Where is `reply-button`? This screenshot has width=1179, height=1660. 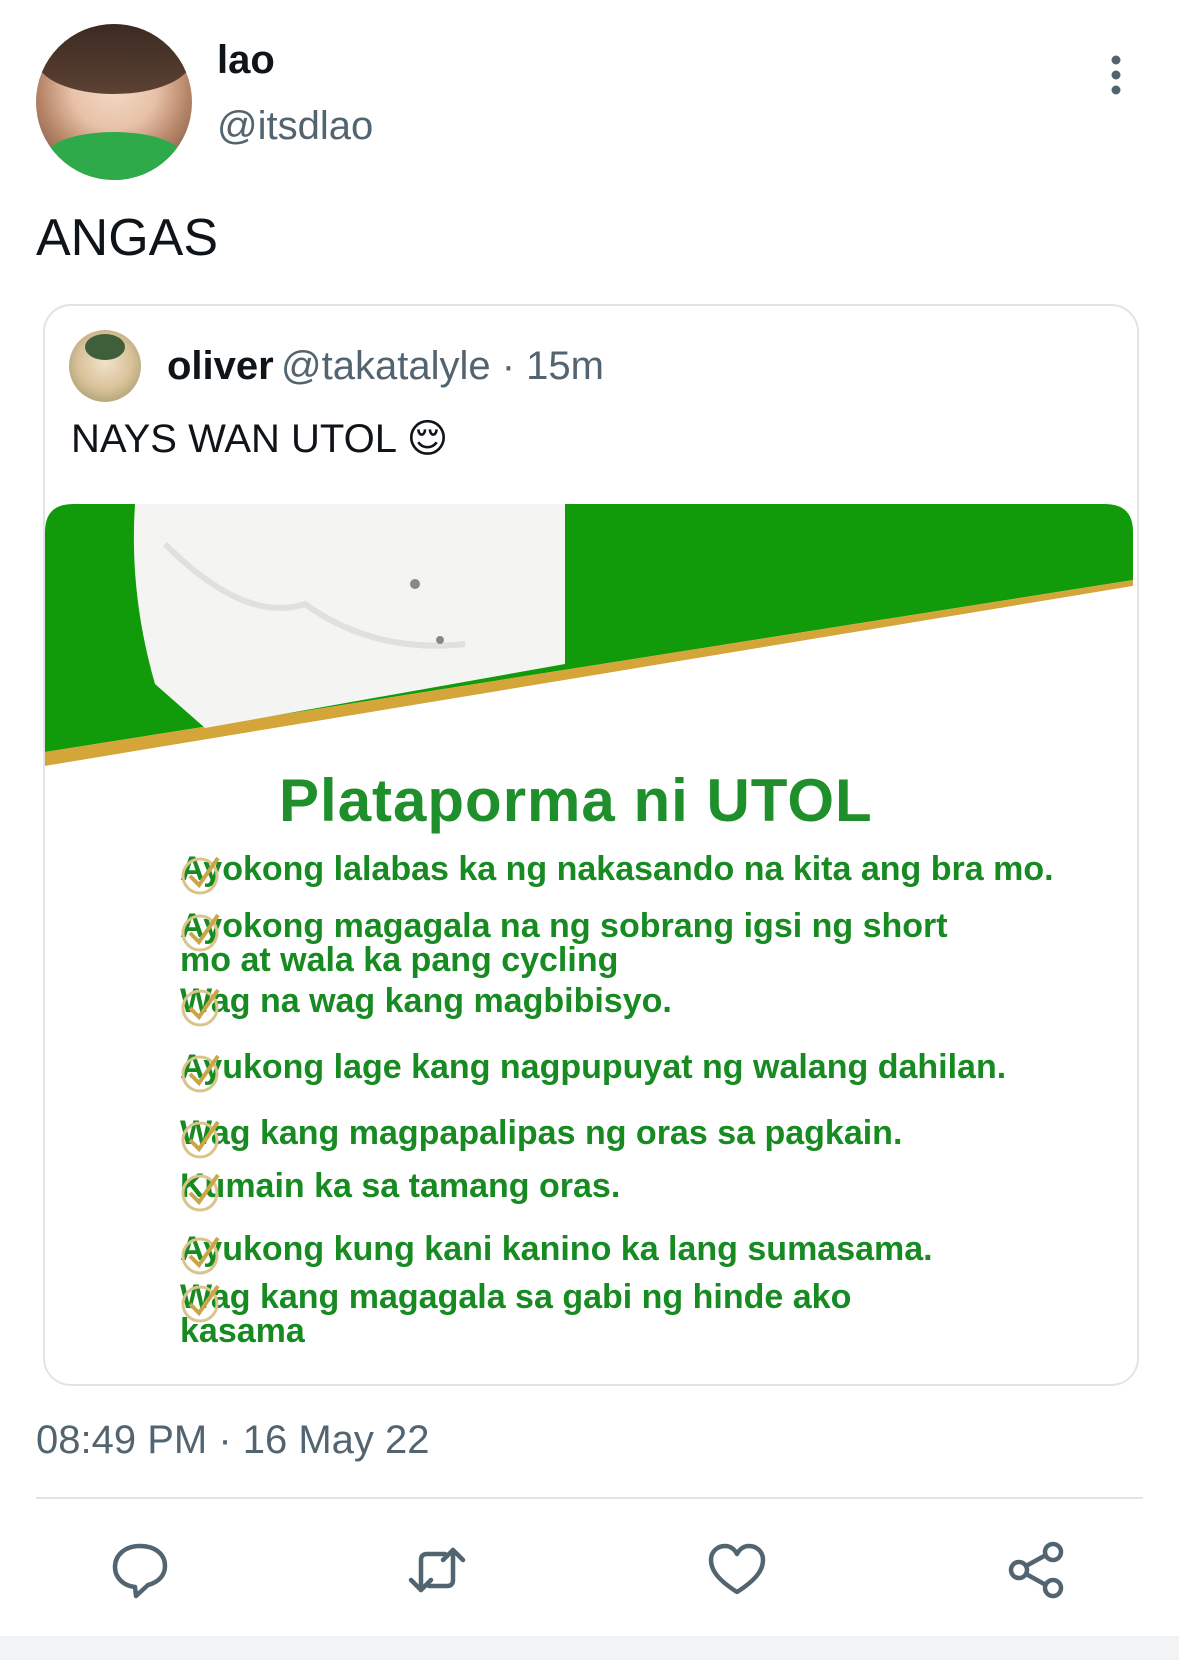
reply-button is located at coordinates (140, 1570).